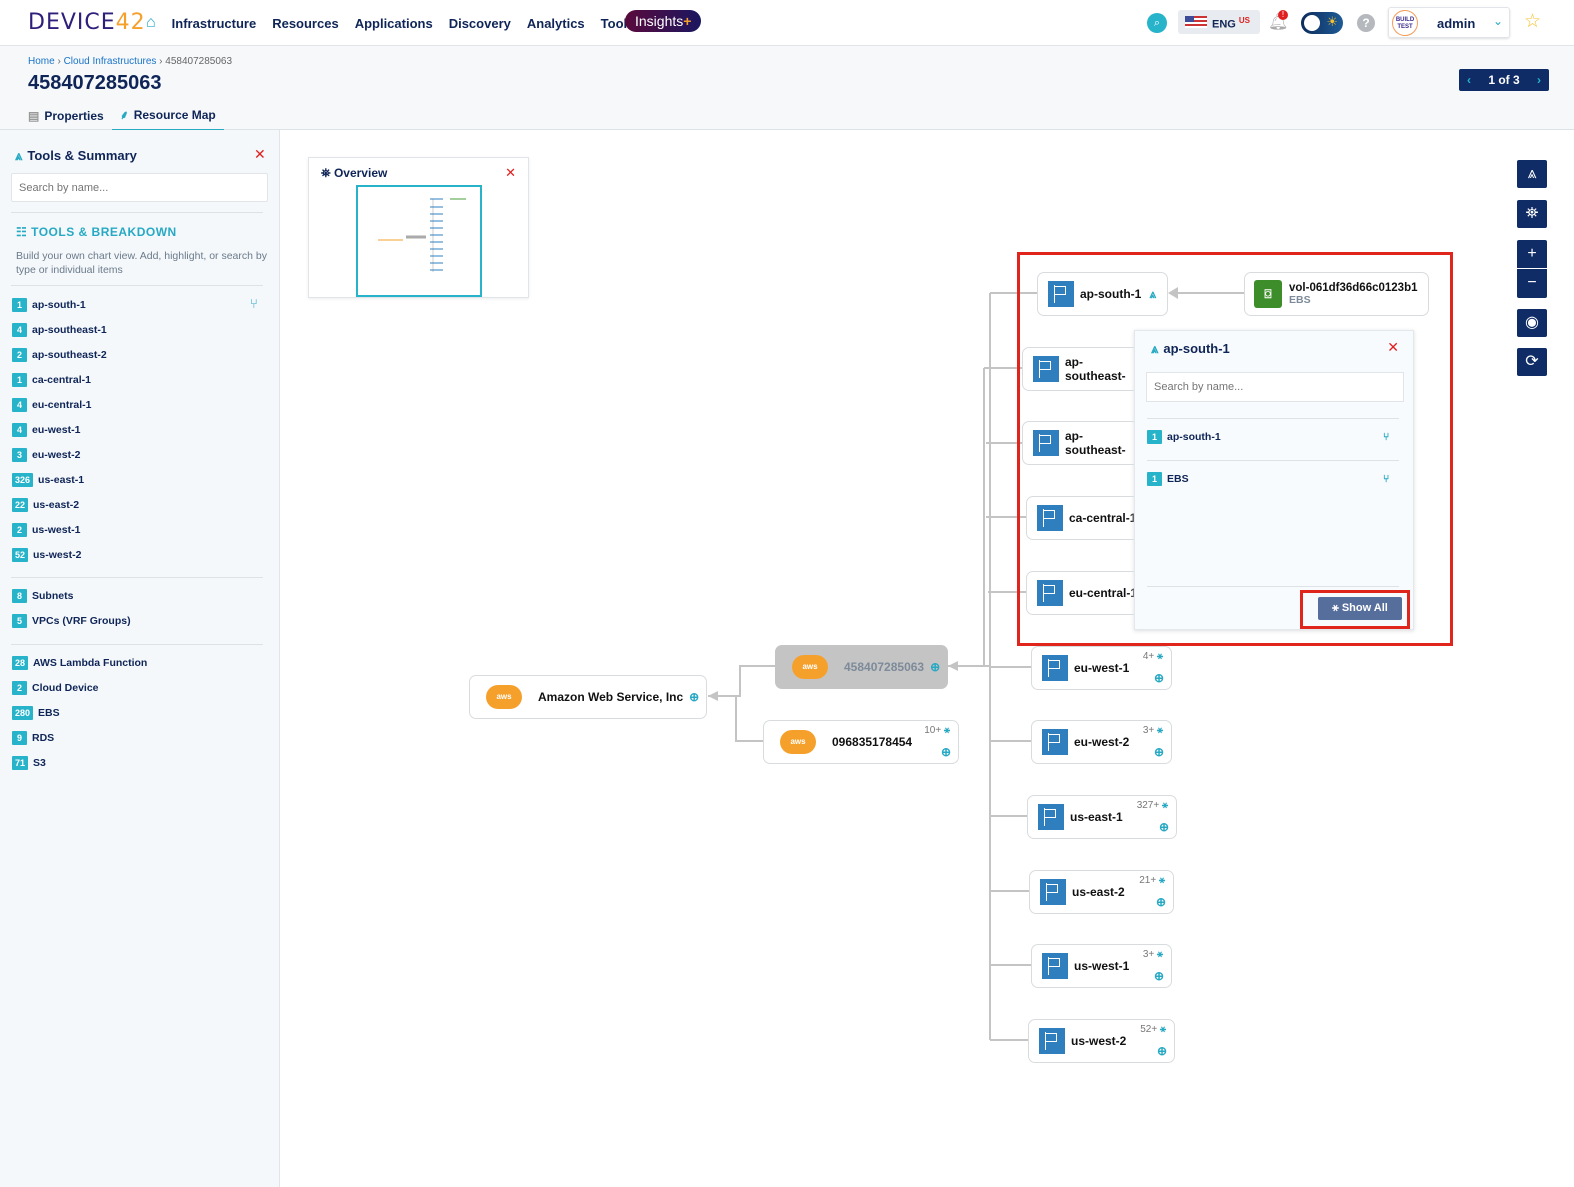 This screenshot has height=1187, width=1574. I want to click on region-node: eu-west-1 4+ ⚹ ⊕, so click(1101, 668).